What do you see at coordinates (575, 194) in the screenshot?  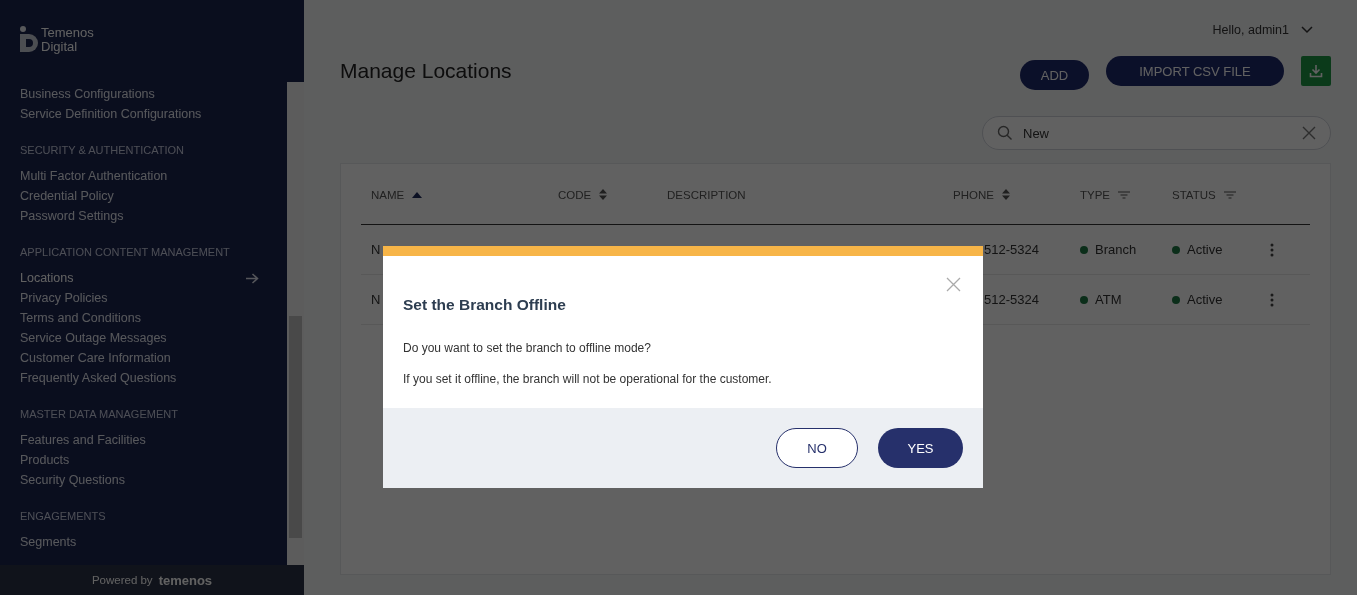 I see `column-header: CODE` at bounding box center [575, 194].